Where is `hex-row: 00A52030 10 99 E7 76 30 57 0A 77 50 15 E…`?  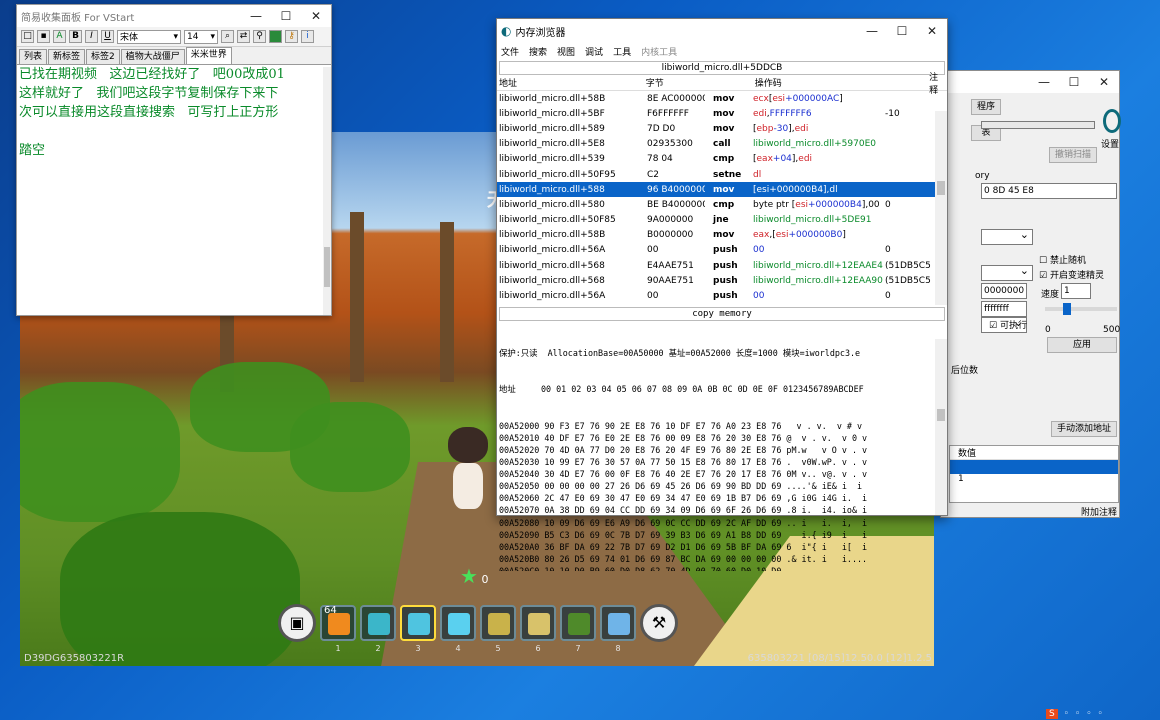 hex-row: 00A52030 10 99 E7 76 30 57 0A 77 50 15 E… is located at coordinates (723, 462).